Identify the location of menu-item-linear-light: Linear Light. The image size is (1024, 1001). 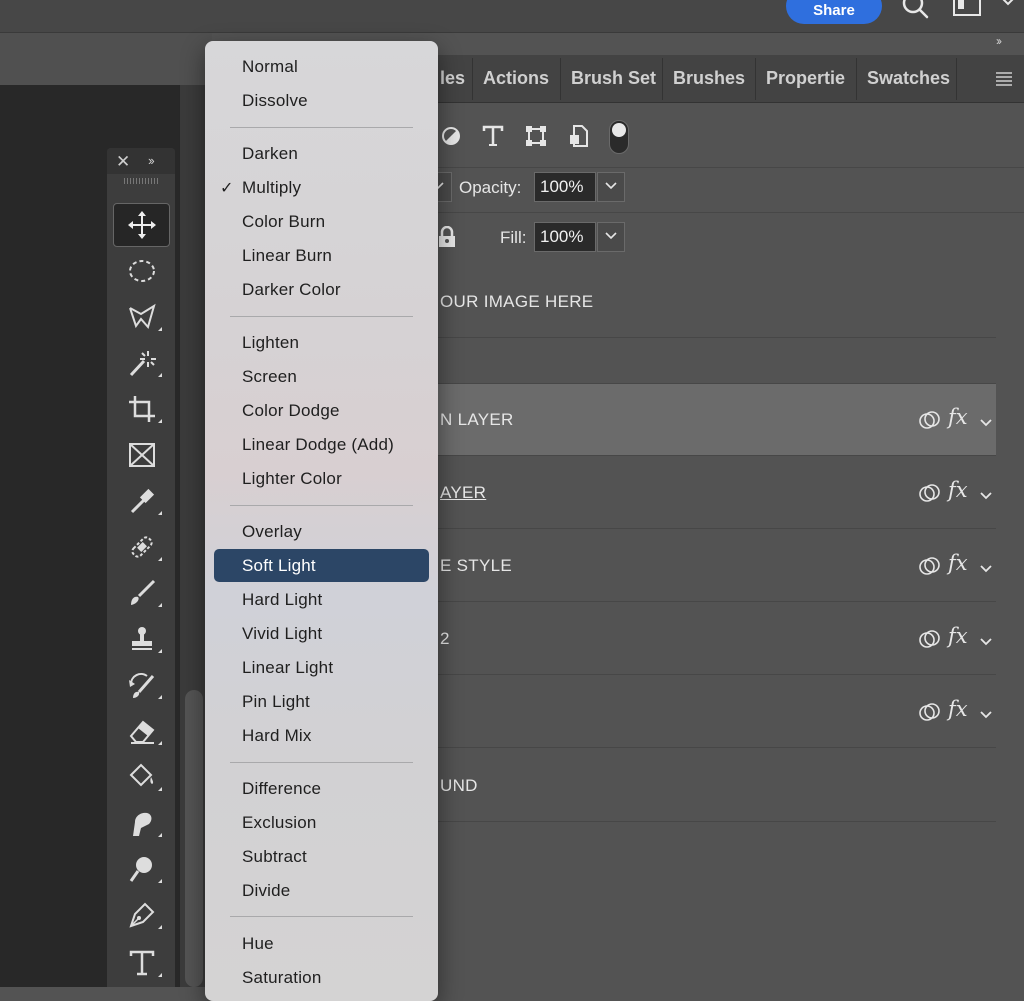
(287, 668).